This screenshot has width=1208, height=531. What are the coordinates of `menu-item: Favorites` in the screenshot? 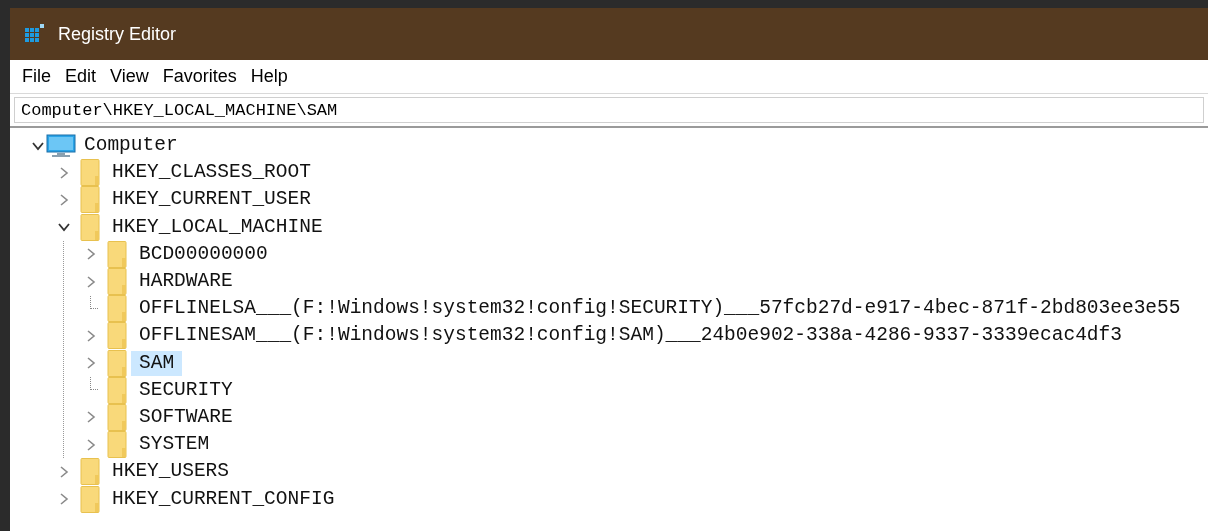 It's located at (199, 76).